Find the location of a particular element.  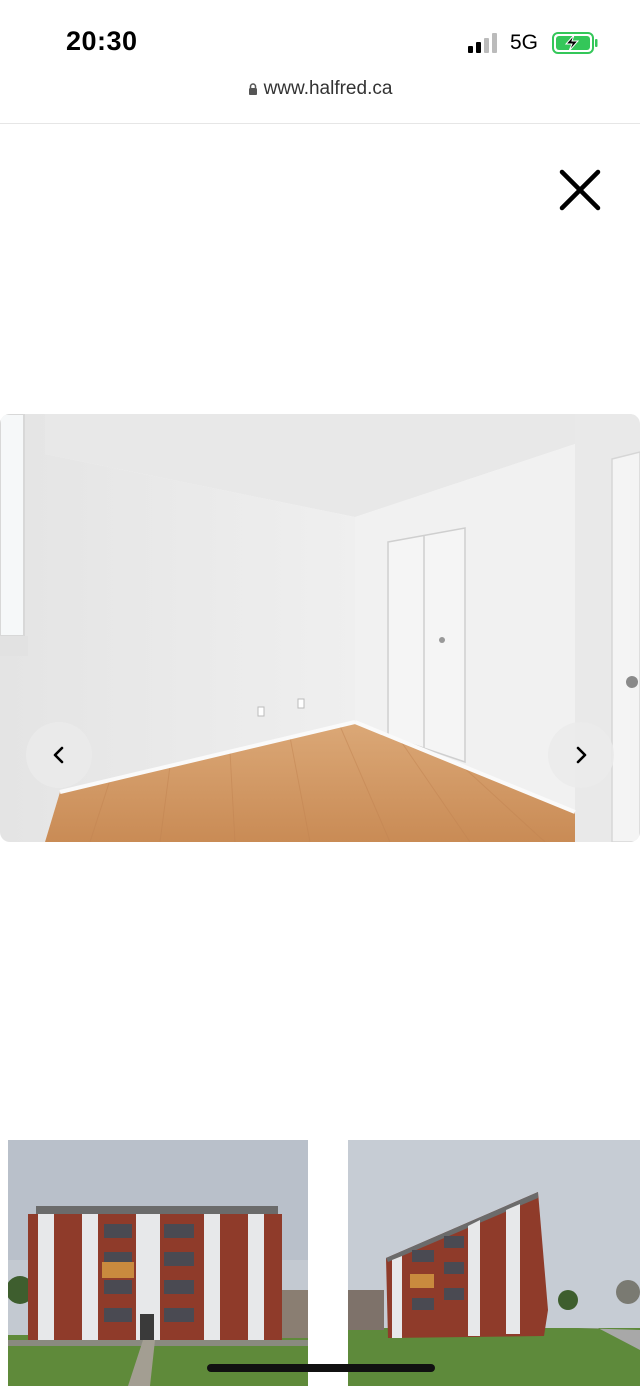

status-time: 20:30 is located at coordinates (102, 41).